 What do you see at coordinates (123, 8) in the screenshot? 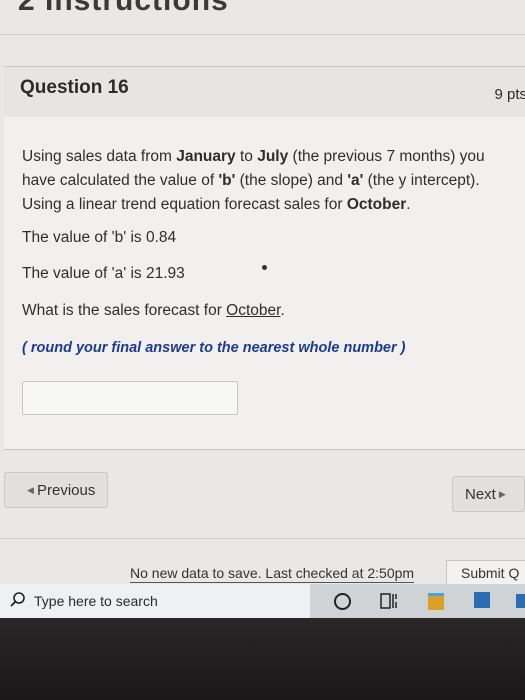
I see `section-heading: 2 Instructions` at bounding box center [123, 8].